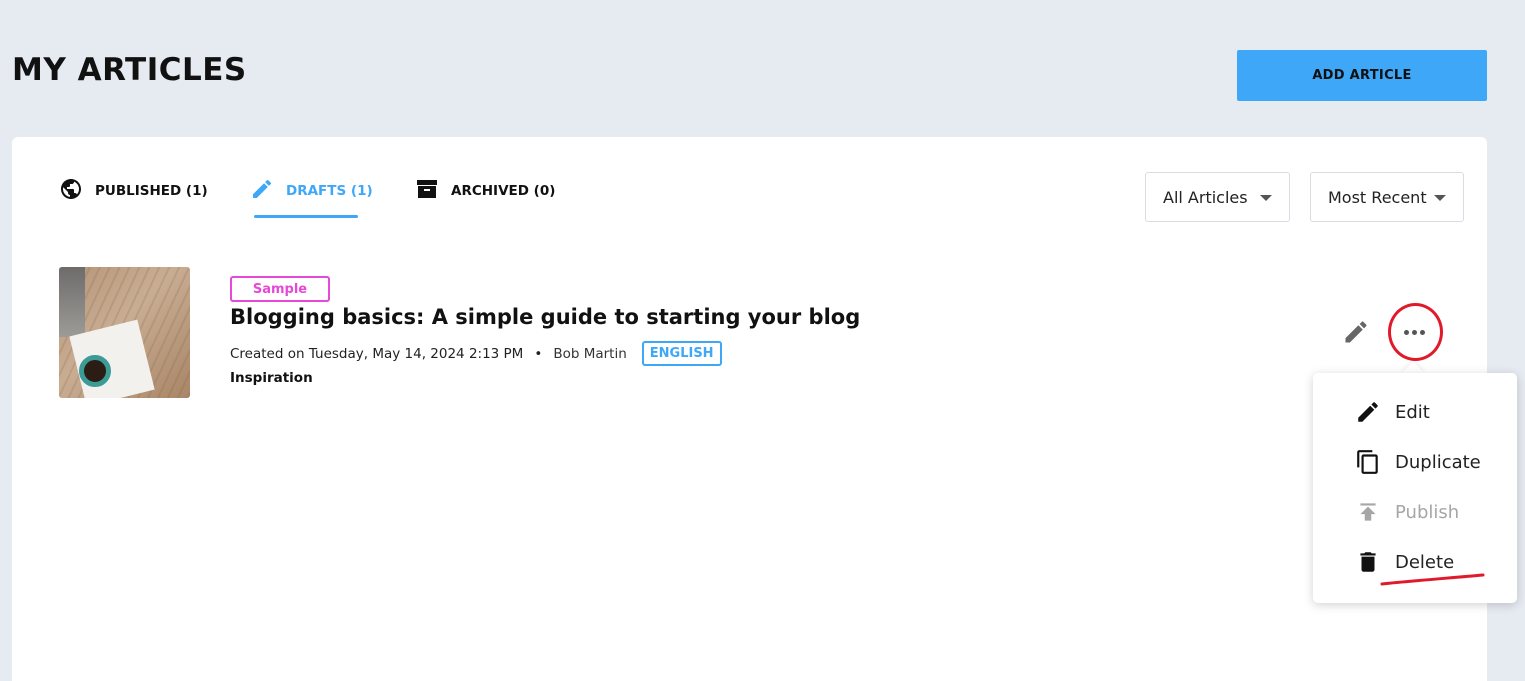 The height and width of the screenshot is (681, 1525). Describe the element at coordinates (590, 353) in the screenshot. I see `article-author: Bob Martin` at that location.